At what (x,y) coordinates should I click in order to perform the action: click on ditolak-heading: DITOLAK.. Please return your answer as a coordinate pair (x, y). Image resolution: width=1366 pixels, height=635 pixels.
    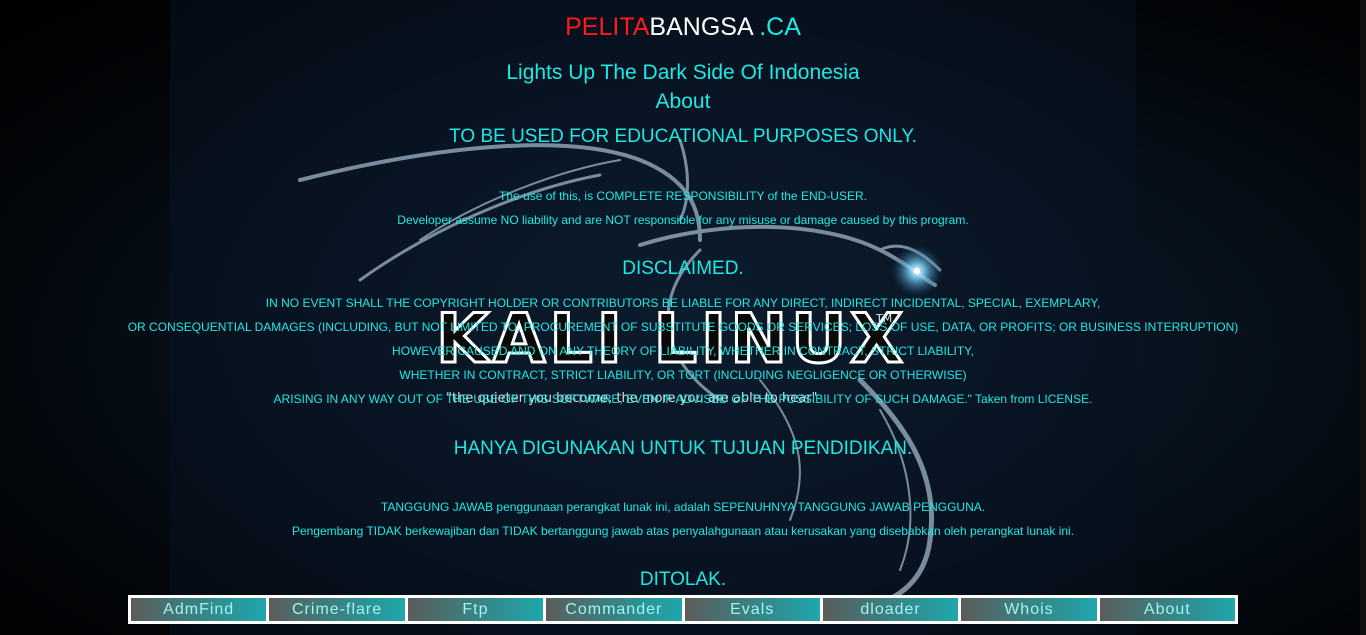
    Looking at the image, I should click on (683, 579).